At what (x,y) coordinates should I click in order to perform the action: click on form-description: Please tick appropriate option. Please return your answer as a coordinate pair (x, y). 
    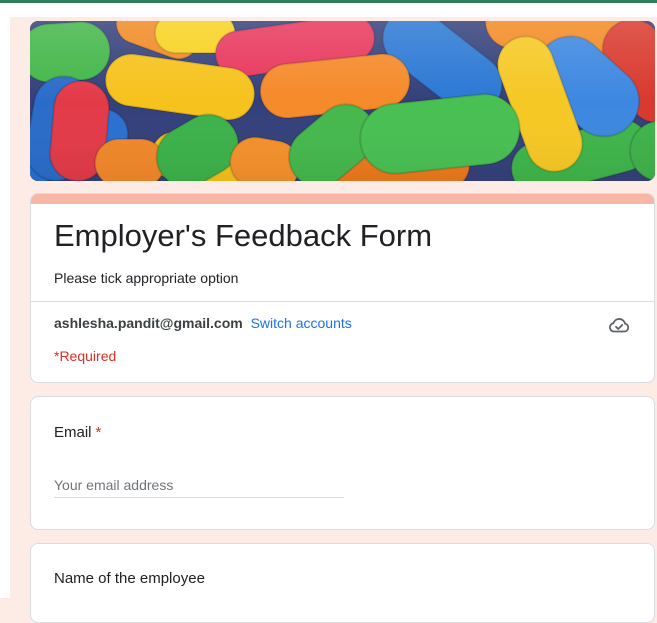
    Looking at the image, I should click on (146, 278).